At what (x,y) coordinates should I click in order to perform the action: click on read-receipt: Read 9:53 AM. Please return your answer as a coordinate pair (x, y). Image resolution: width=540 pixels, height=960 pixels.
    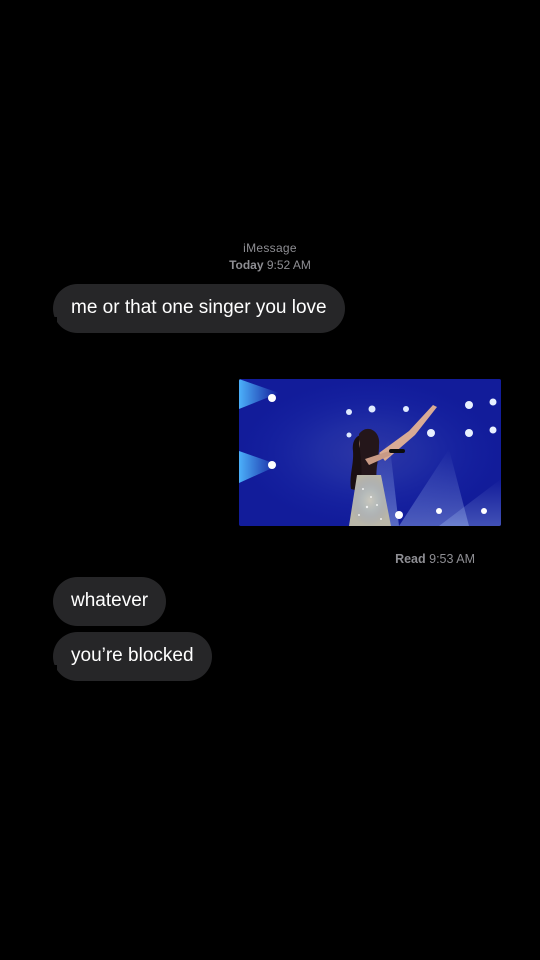
    Looking at the image, I should click on (435, 559).